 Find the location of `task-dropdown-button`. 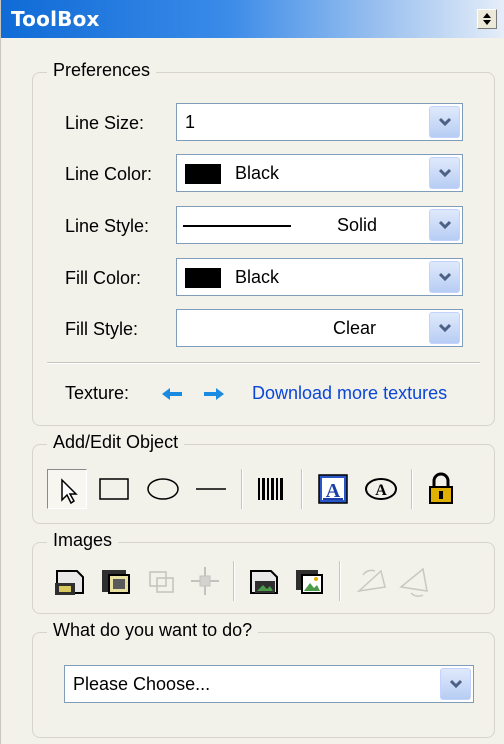

task-dropdown-button is located at coordinates (455, 684).